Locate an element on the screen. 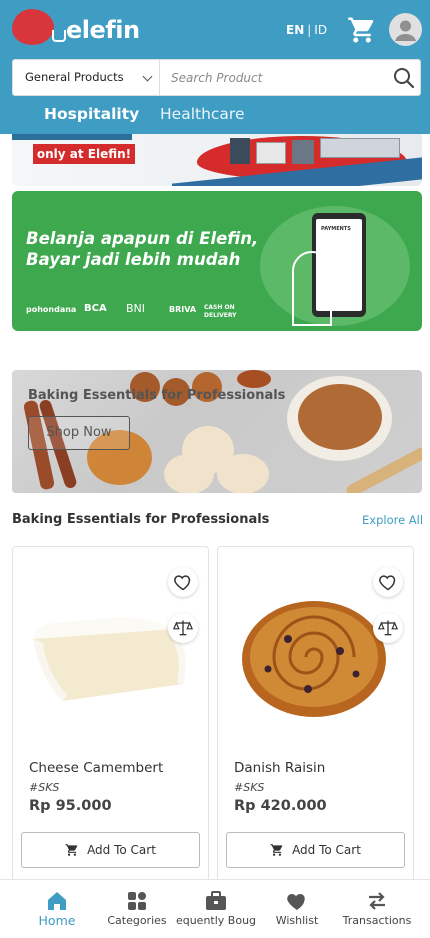  product-price: Rp 420.000 is located at coordinates (280, 806).